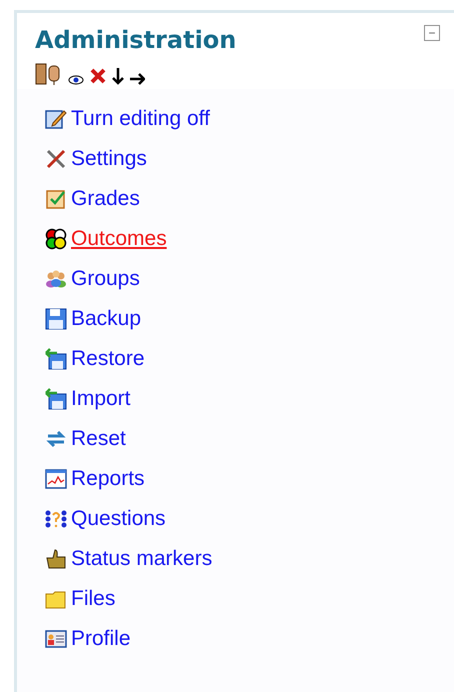  Describe the element at coordinates (101, 639) in the screenshot. I see `menu-link: Profile` at that location.